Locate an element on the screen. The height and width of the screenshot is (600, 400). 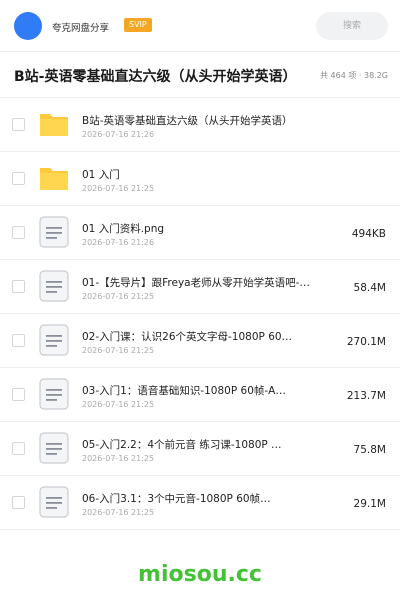
file-size: 213.7M is located at coordinates (366, 396).